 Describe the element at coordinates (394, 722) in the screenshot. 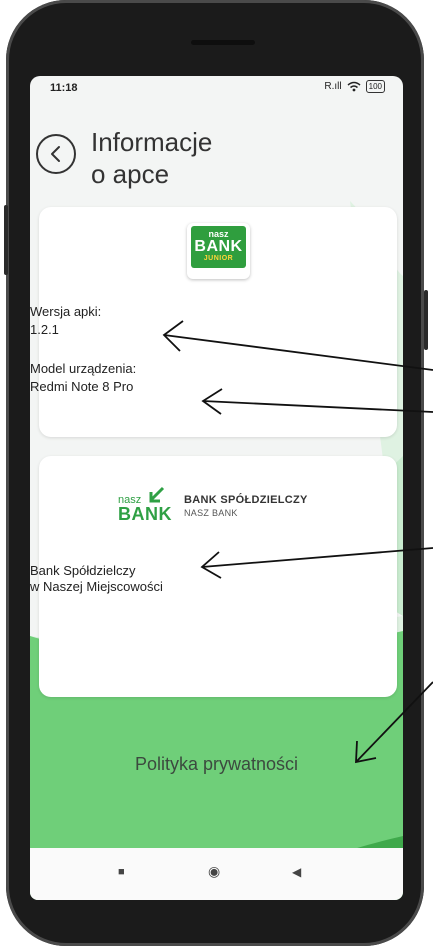

I see `annotation-arrow-privacy` at that location.